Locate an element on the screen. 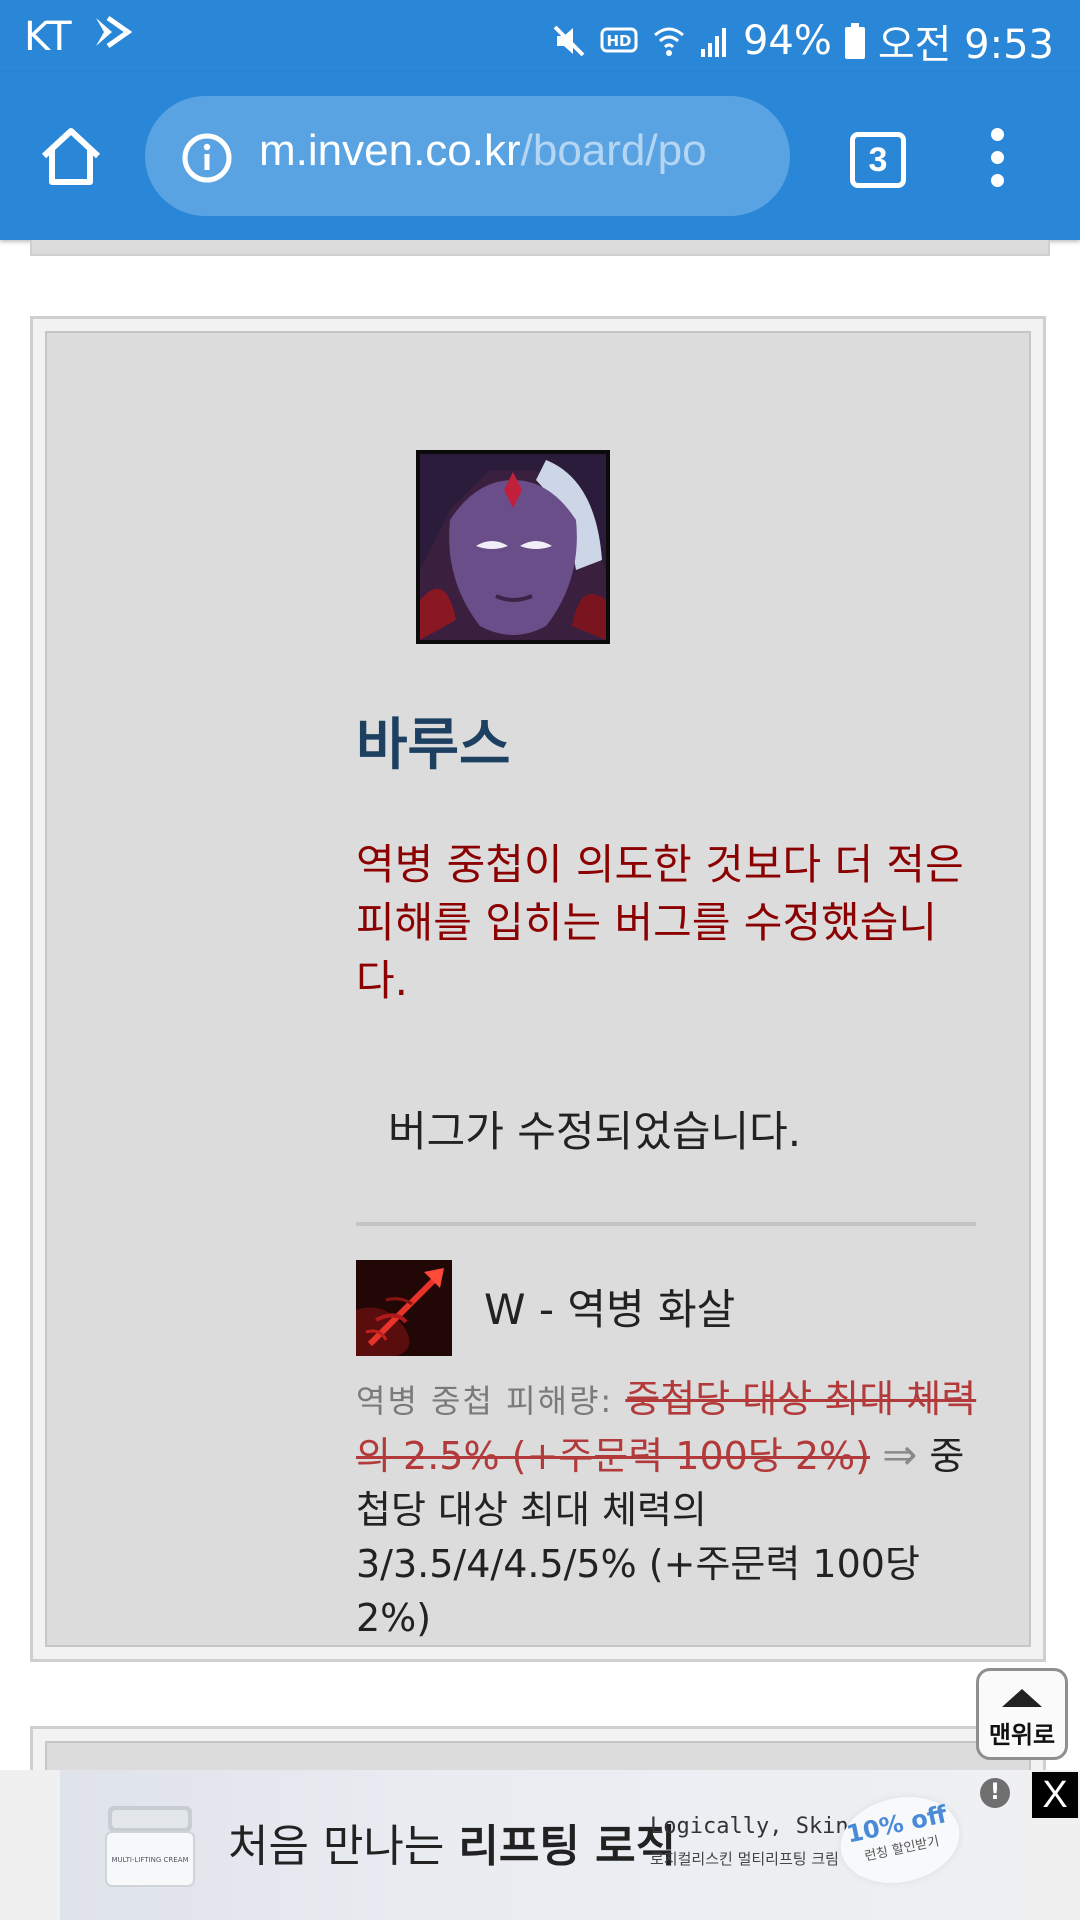 Image resolution: width=1080 pixels, height=1920 pixels. overflow-menu-icon is located at coordinates (997, 158).